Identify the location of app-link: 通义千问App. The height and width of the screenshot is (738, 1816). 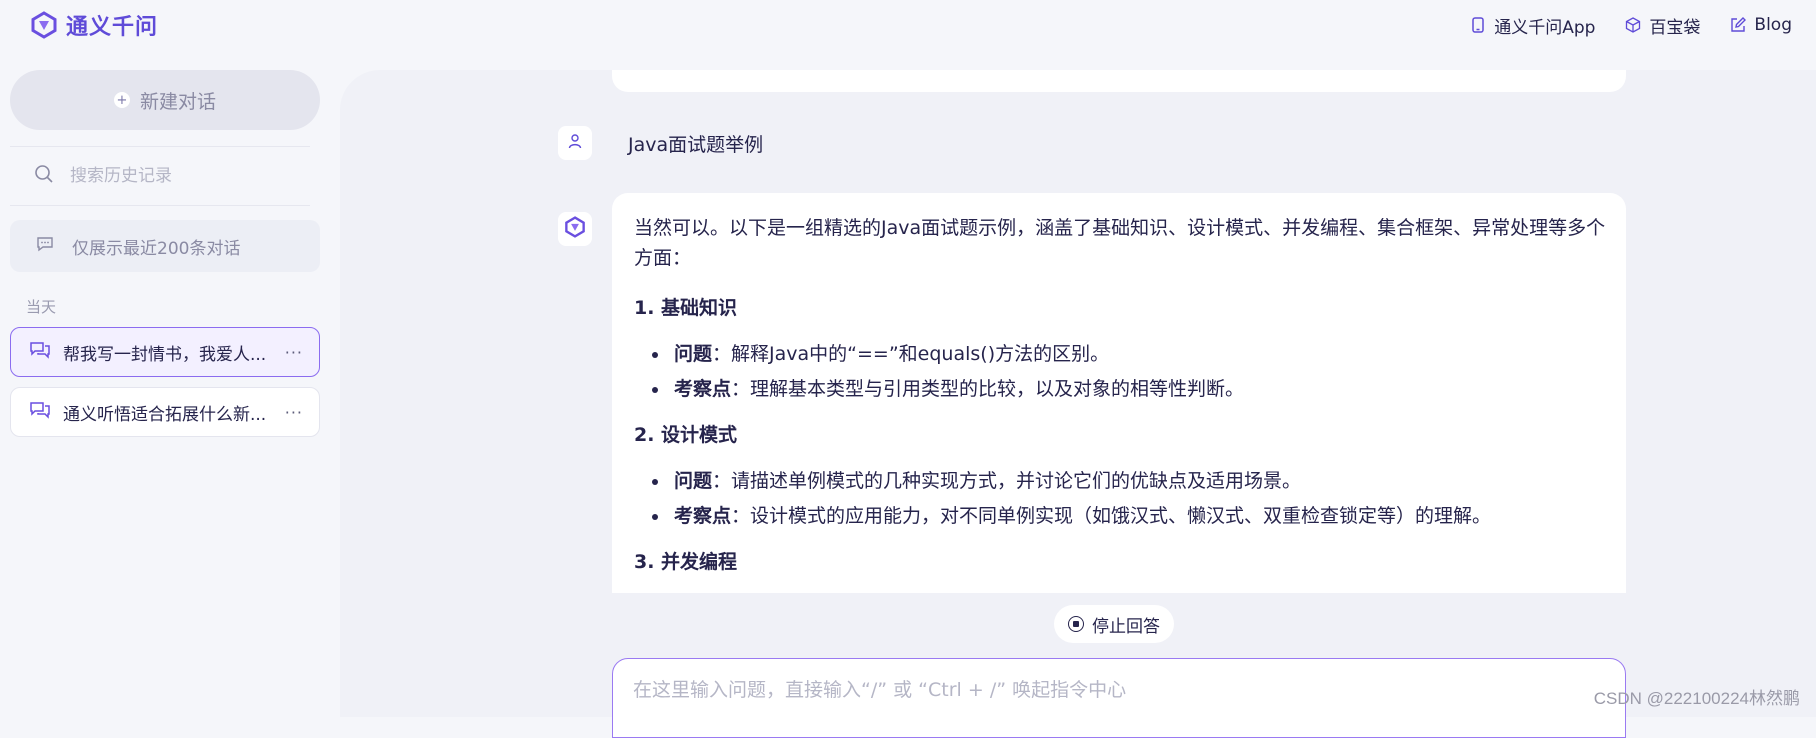
(1532, 25).